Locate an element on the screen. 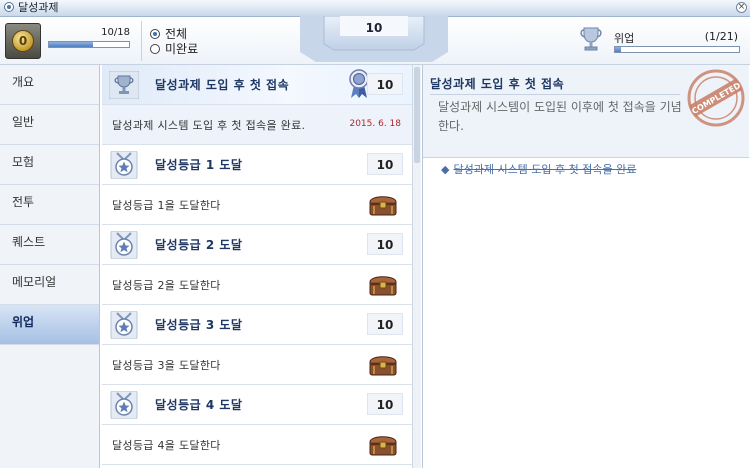  achievement-header: 달성과제 도입 후 첫 접속 10 is located at coordinates (257, 85).